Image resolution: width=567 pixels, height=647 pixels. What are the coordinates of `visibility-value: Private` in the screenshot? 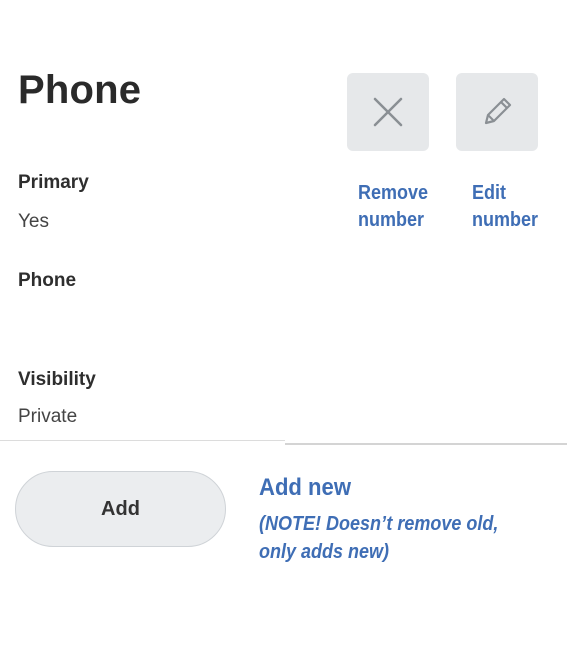 It's located at (48, 416).